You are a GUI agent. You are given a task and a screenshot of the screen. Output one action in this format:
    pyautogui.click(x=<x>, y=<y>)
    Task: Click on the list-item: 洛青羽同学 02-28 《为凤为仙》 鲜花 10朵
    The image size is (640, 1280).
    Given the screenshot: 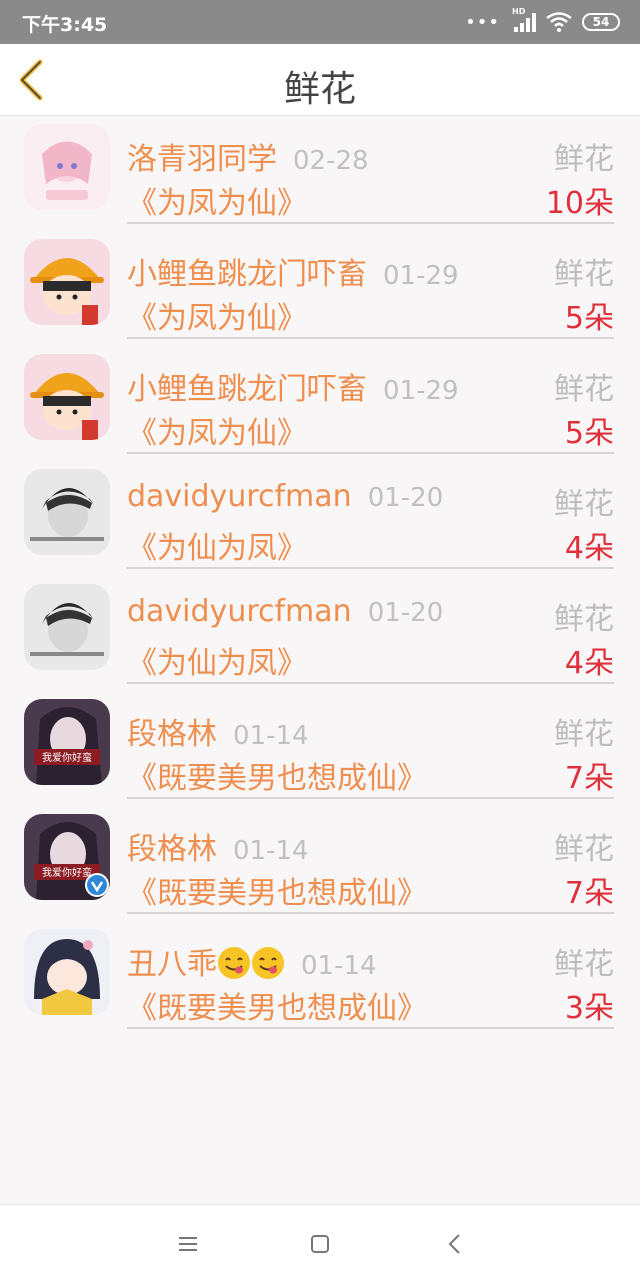 What is the action you would take?
    pyautogui.click(x=320, y=173)
    